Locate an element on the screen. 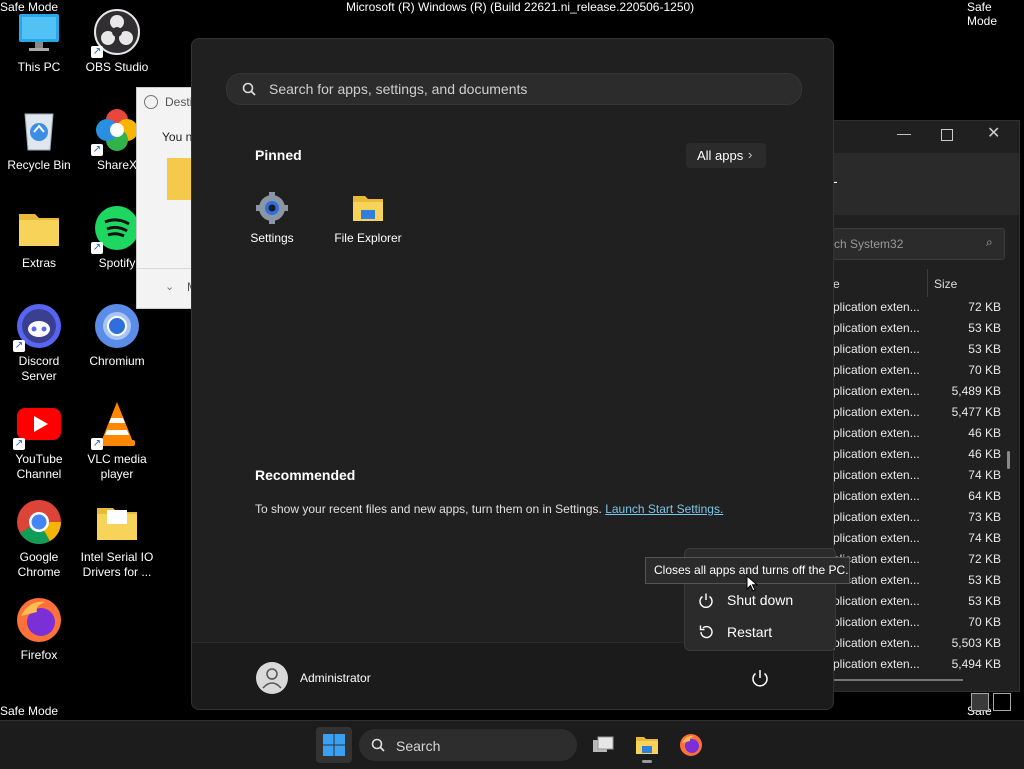  settings-gear-icon is located at coordinates (272, 208).